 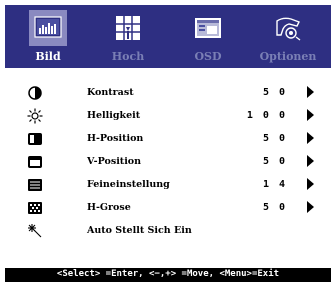 I want to click on row-value: 1 0 0, so click(x=266, y=115).